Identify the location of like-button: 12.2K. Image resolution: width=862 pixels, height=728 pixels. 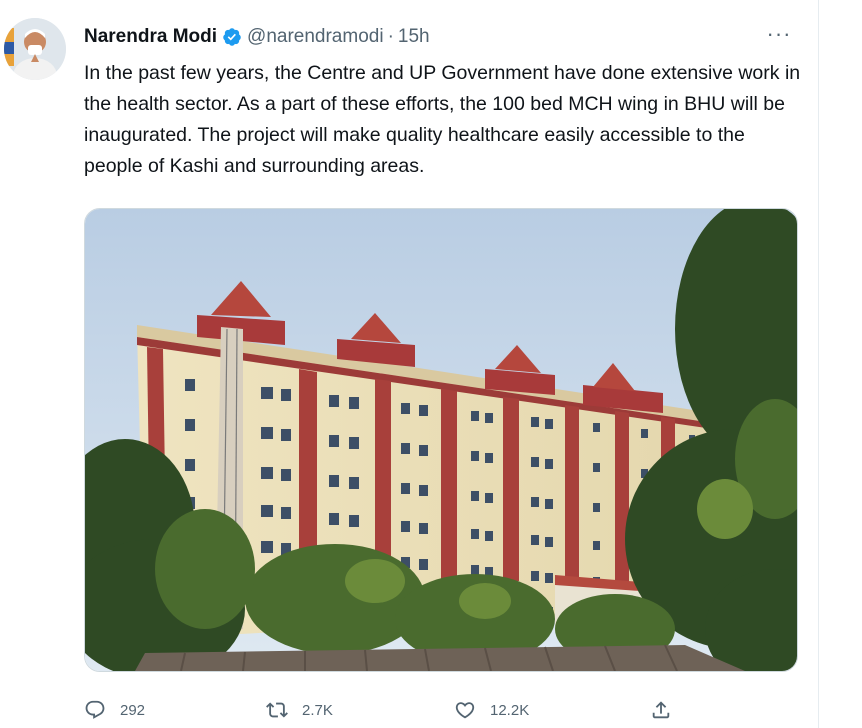
(491, 710).